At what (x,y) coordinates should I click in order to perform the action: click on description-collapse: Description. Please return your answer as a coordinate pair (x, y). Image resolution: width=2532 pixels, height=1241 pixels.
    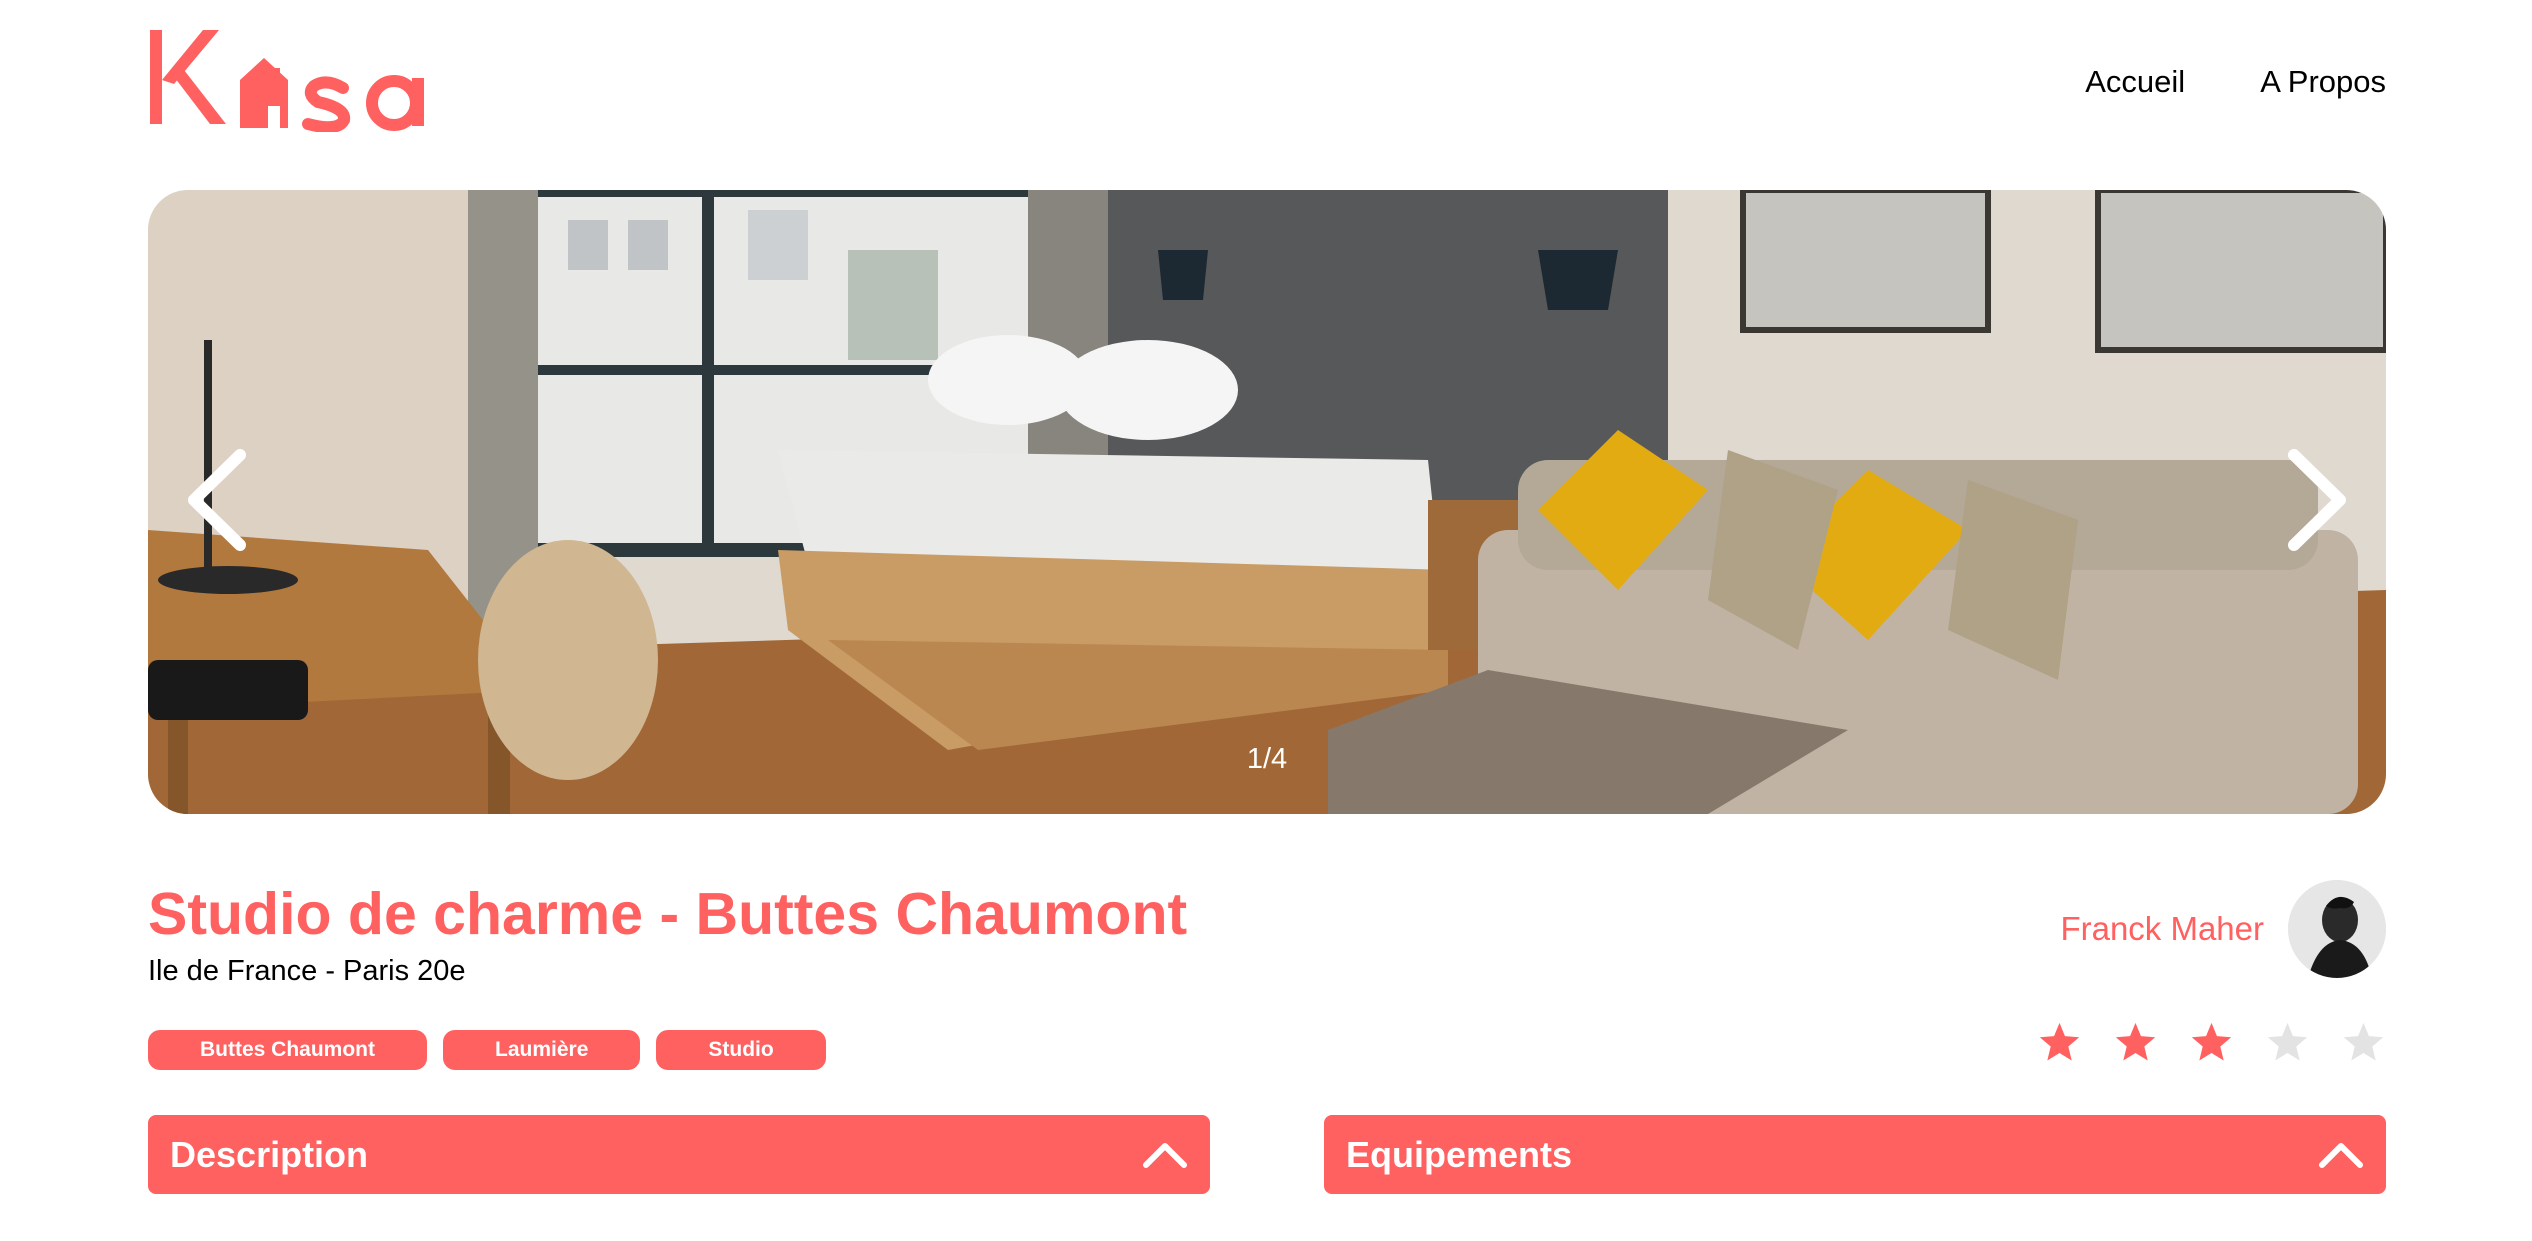
    Looking at the image, I should click on (679, 1154).